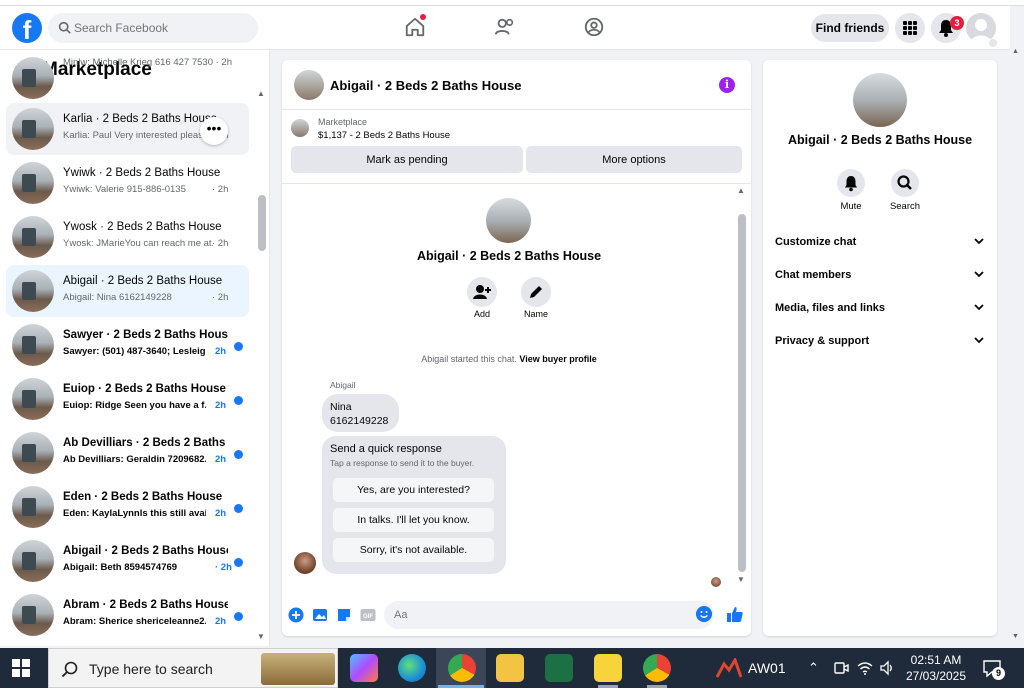 This screenshot has width=1024, height=688. I want to click on sender-name: Abigail, so click(343, 385).